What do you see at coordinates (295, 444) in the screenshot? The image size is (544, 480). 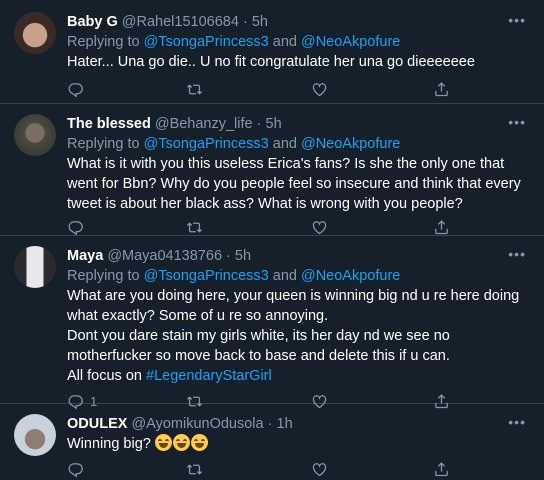 I see `tweet-text: Winning big?` at bounding box center [295, 444].